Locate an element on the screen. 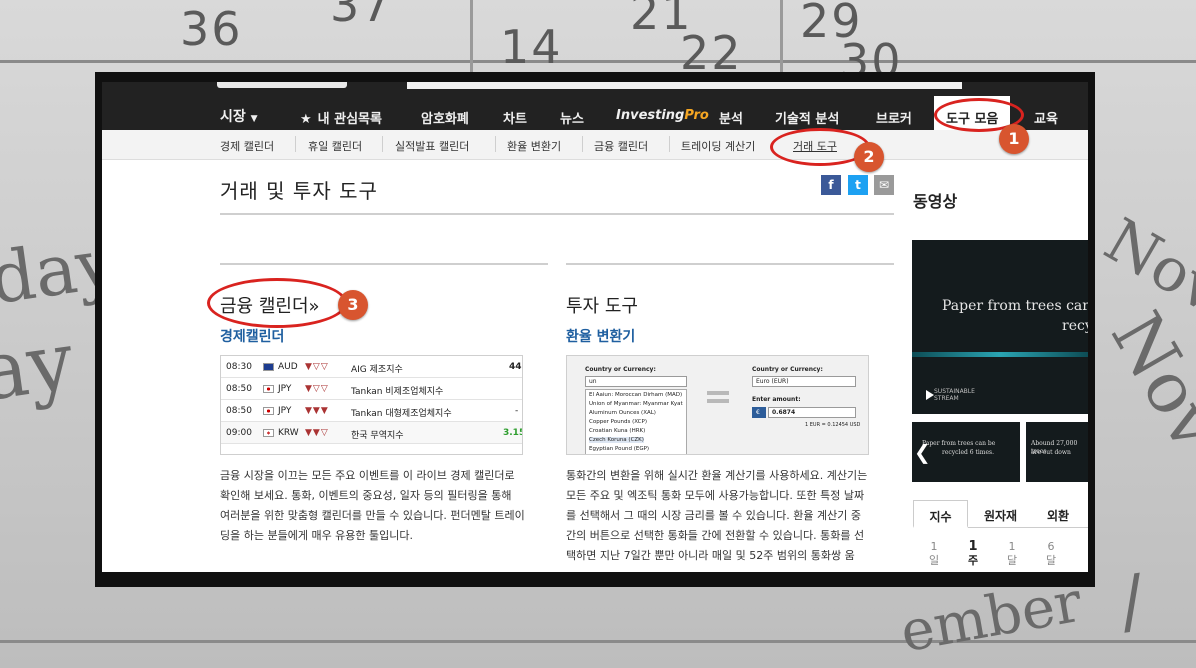 The width and height of the screenshot is (1196, 668). title-divider is located at coordinates (557, 214).